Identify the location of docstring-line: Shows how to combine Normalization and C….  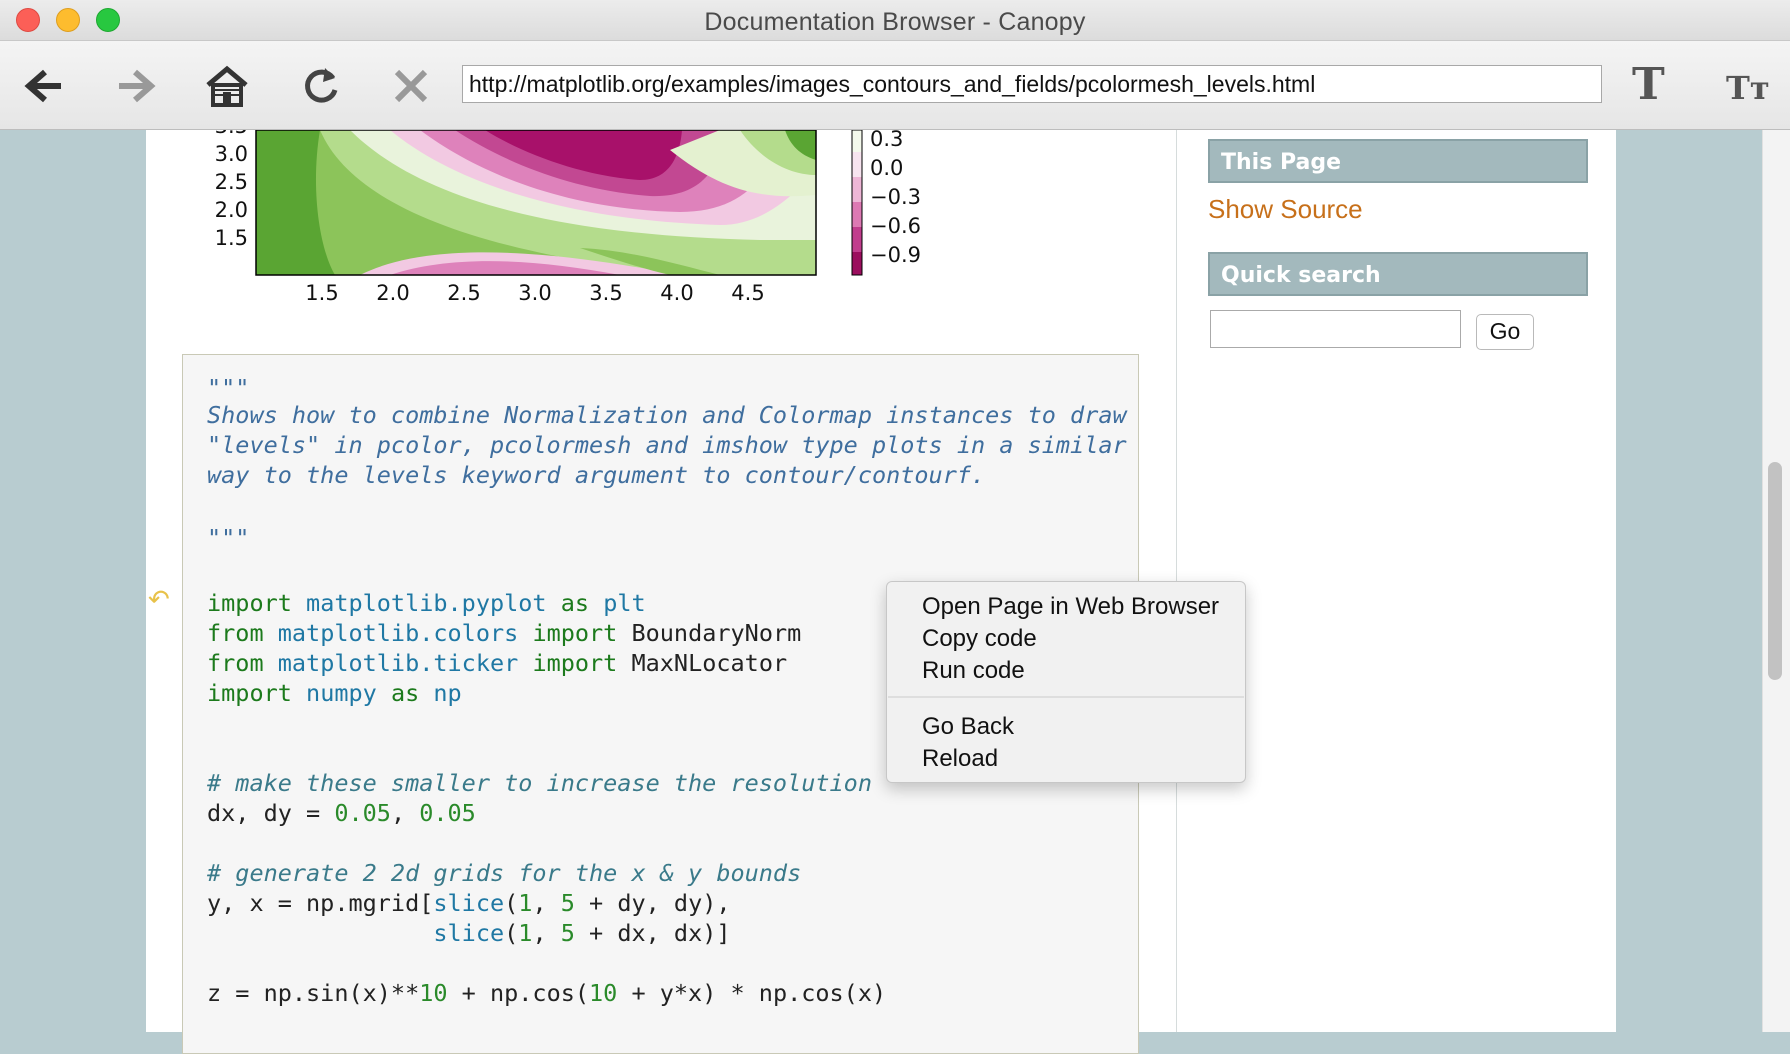
(667, 415).